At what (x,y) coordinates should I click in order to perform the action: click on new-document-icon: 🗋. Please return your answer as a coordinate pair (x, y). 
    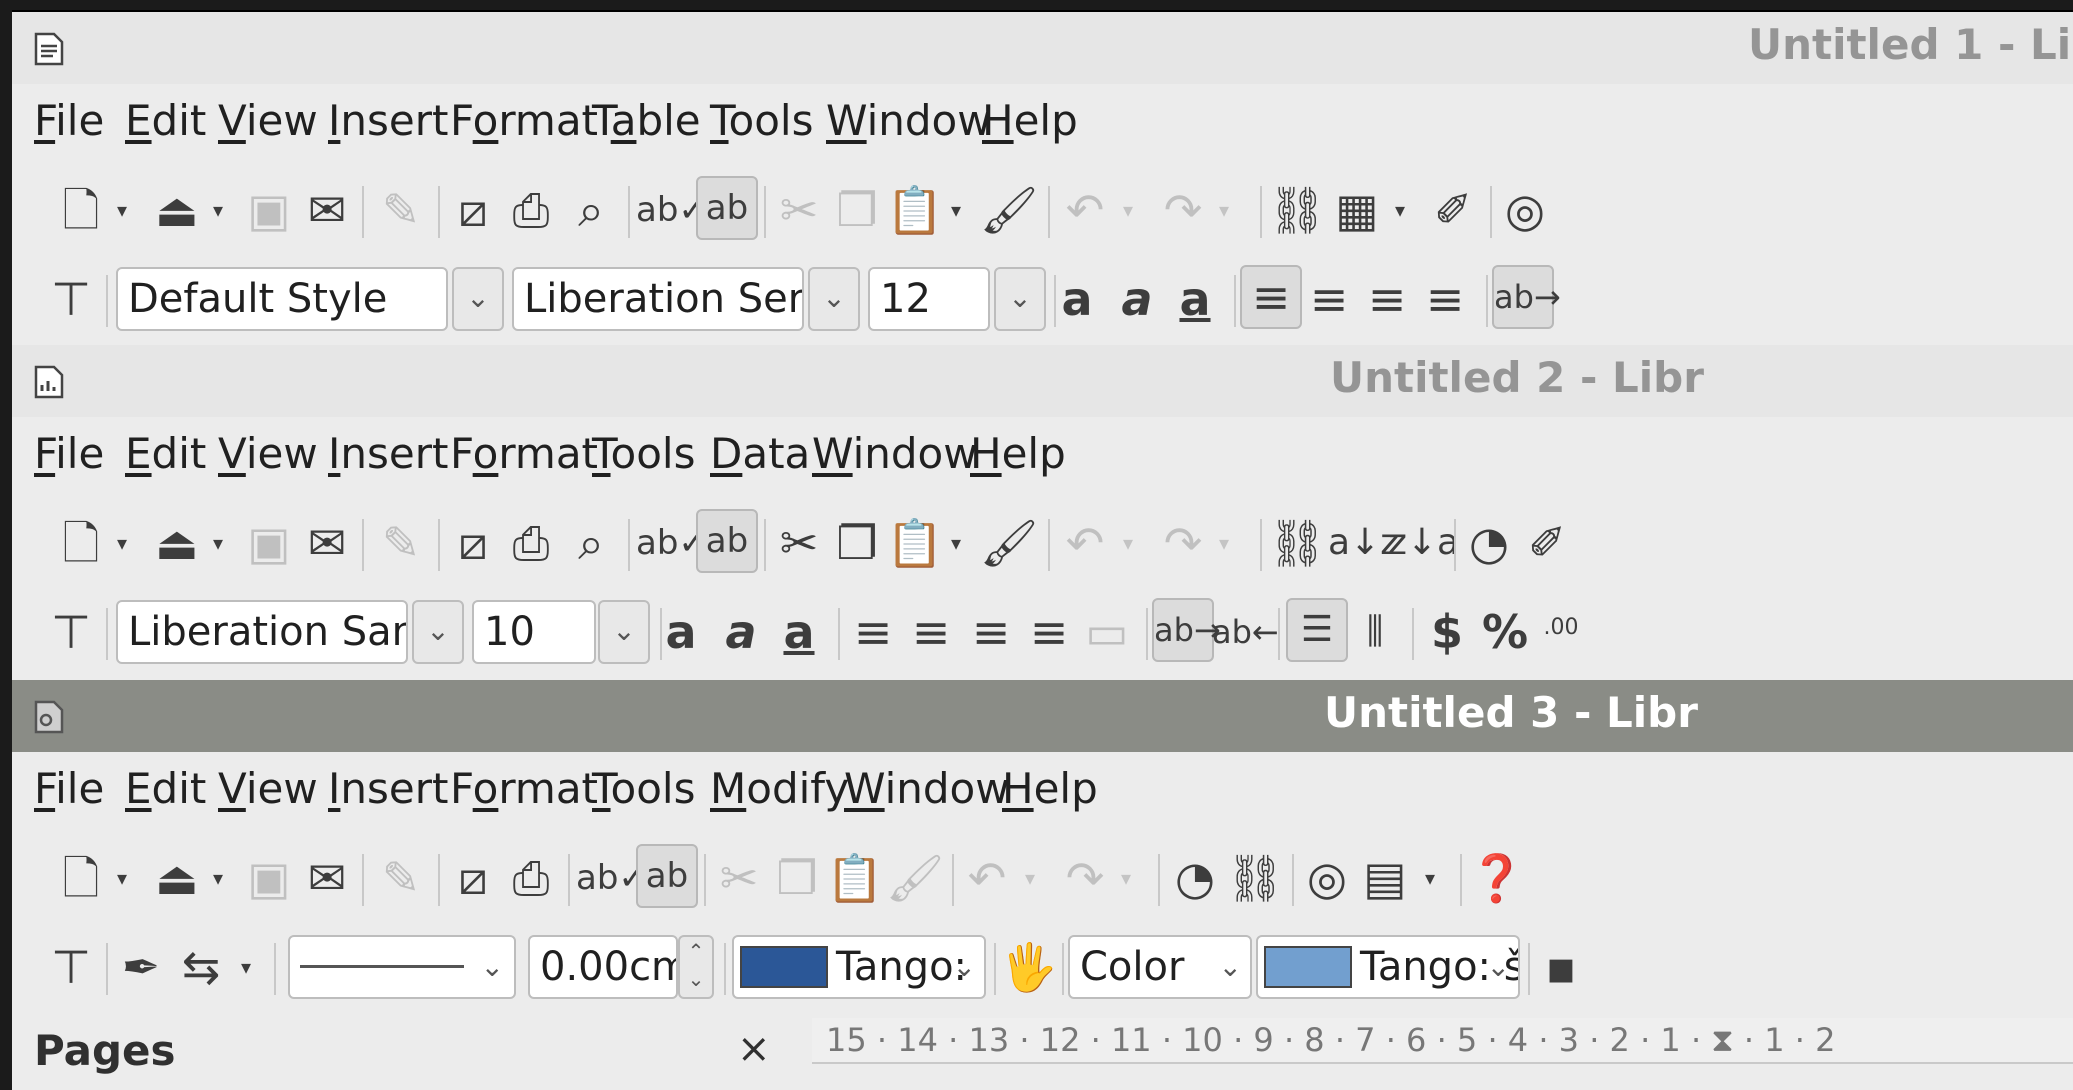
    Looking at the image, I should click on (81, 878).